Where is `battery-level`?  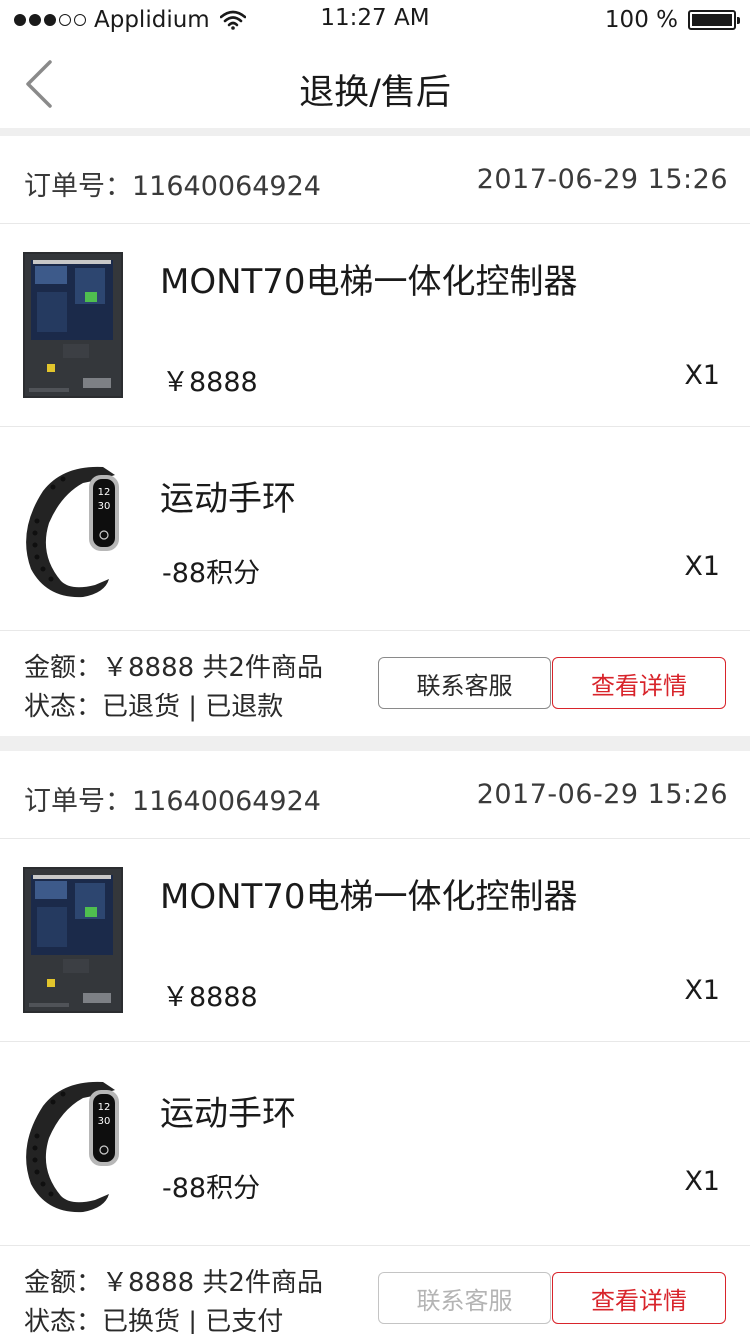 battery-level is located at coordinates (712, 20).